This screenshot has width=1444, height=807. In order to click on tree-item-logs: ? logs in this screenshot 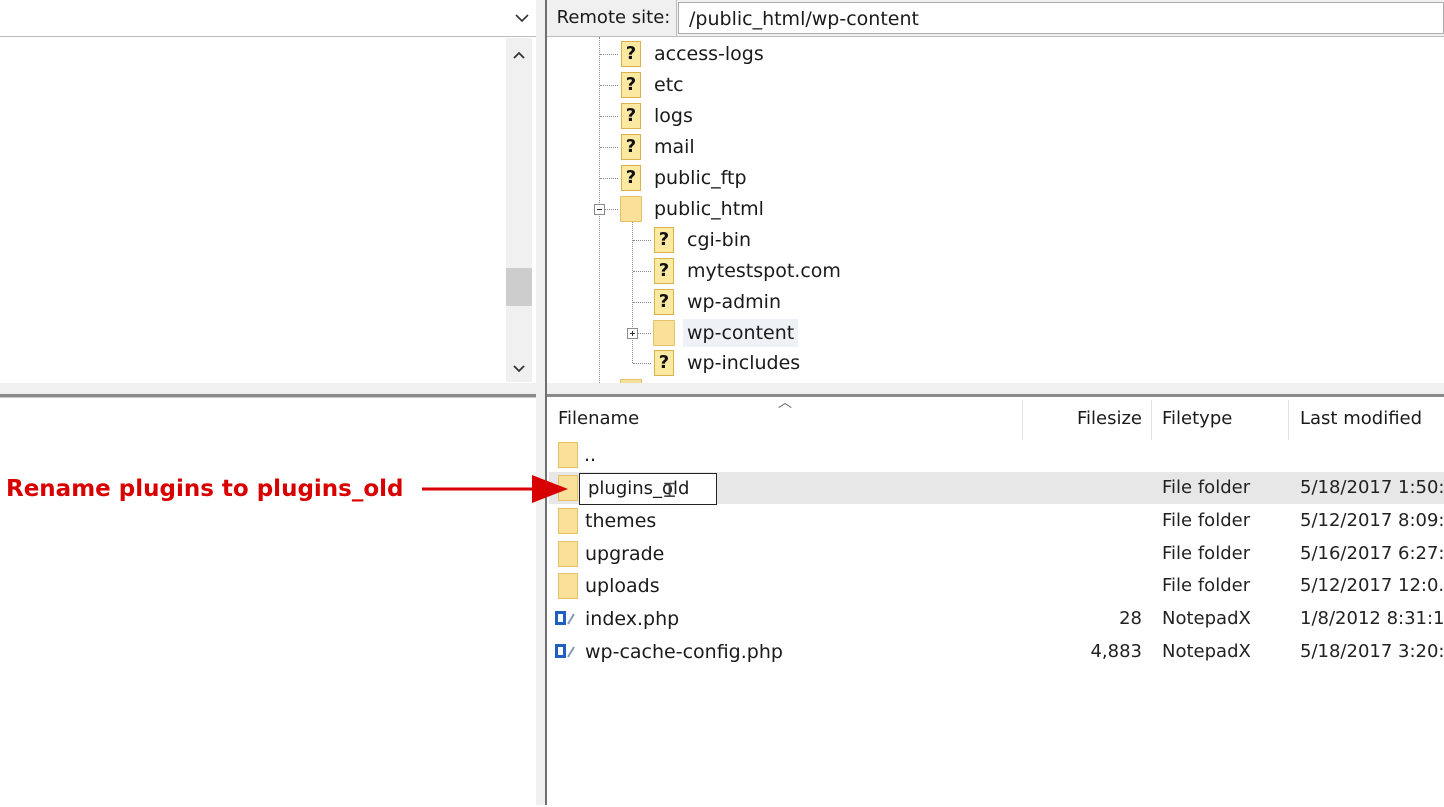, I will do `click(697, 116)`.